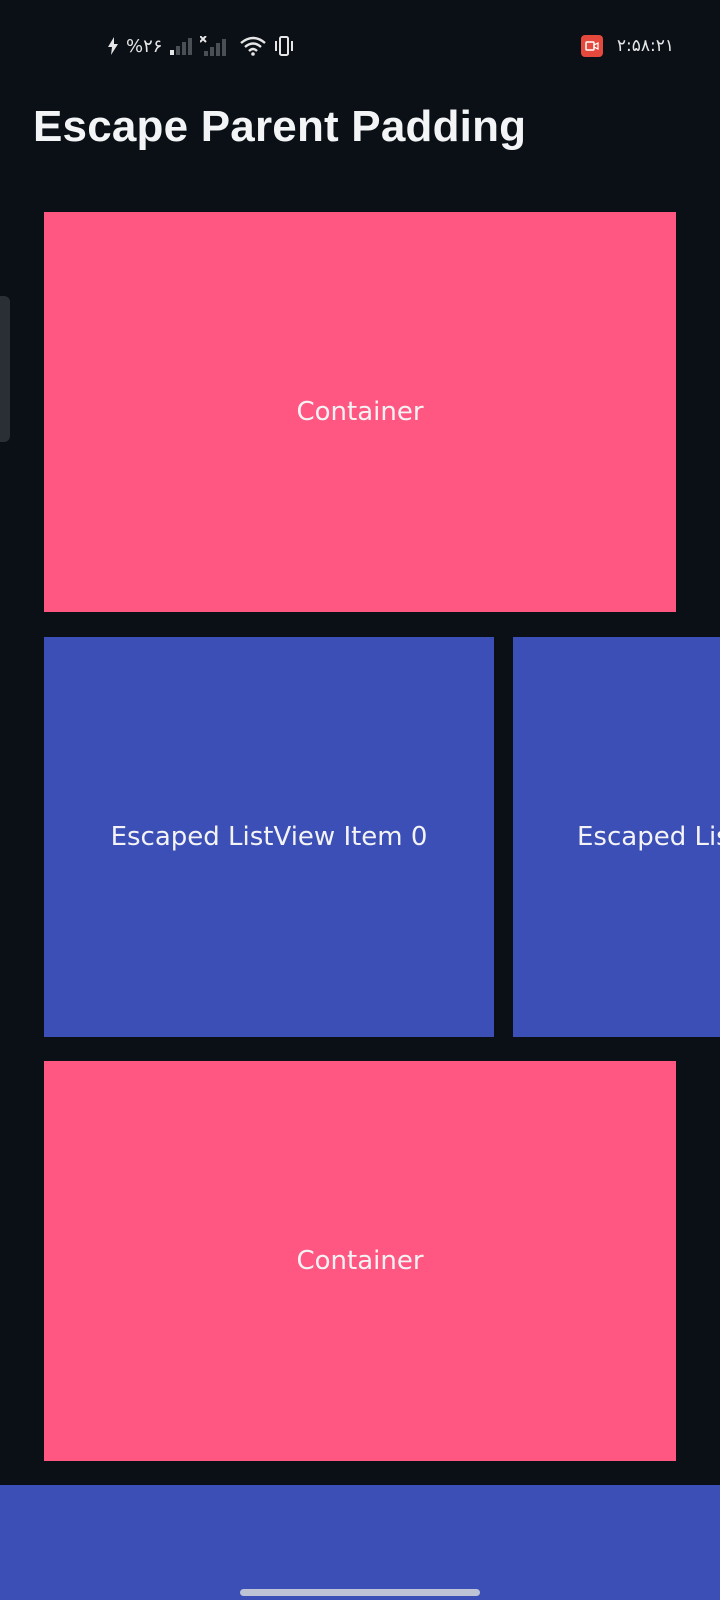  I want to click on status-right: ۲:۵۸:۲۱, so click(627, 46).